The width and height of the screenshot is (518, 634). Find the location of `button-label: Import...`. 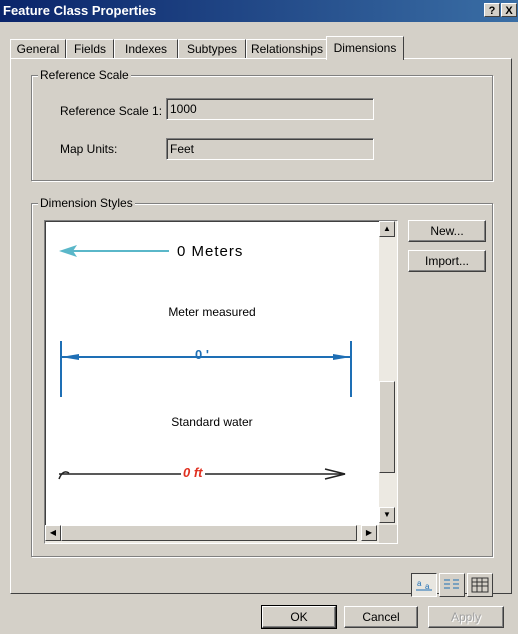

button-label: Import... is located at coordinates (446, 261).